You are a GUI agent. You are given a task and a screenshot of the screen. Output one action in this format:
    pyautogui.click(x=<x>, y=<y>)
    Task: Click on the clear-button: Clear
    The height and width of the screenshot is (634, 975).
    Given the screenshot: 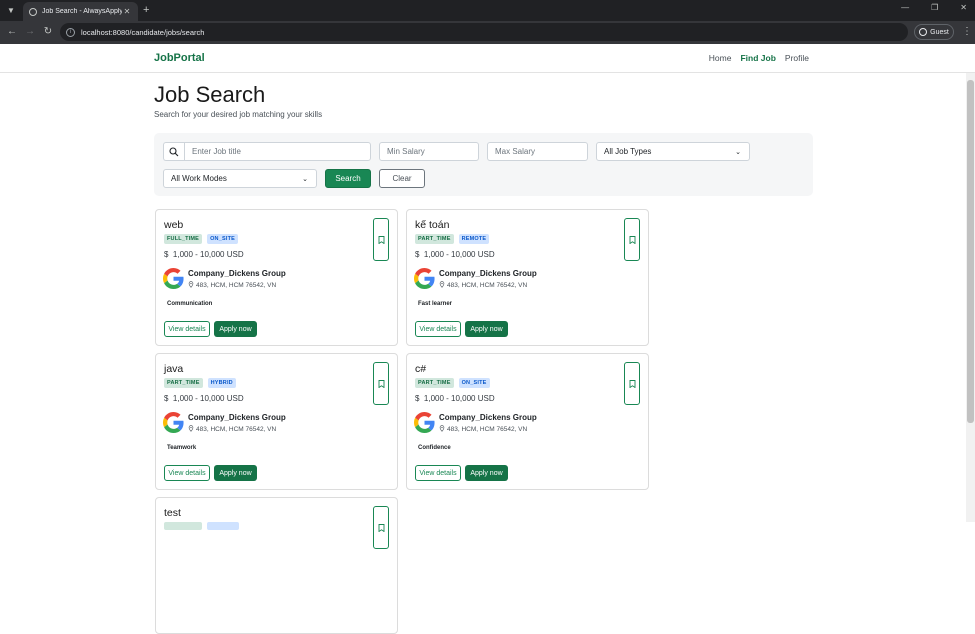 What is the action you would take?
    pyautogui.click(x=402, y=178)
    